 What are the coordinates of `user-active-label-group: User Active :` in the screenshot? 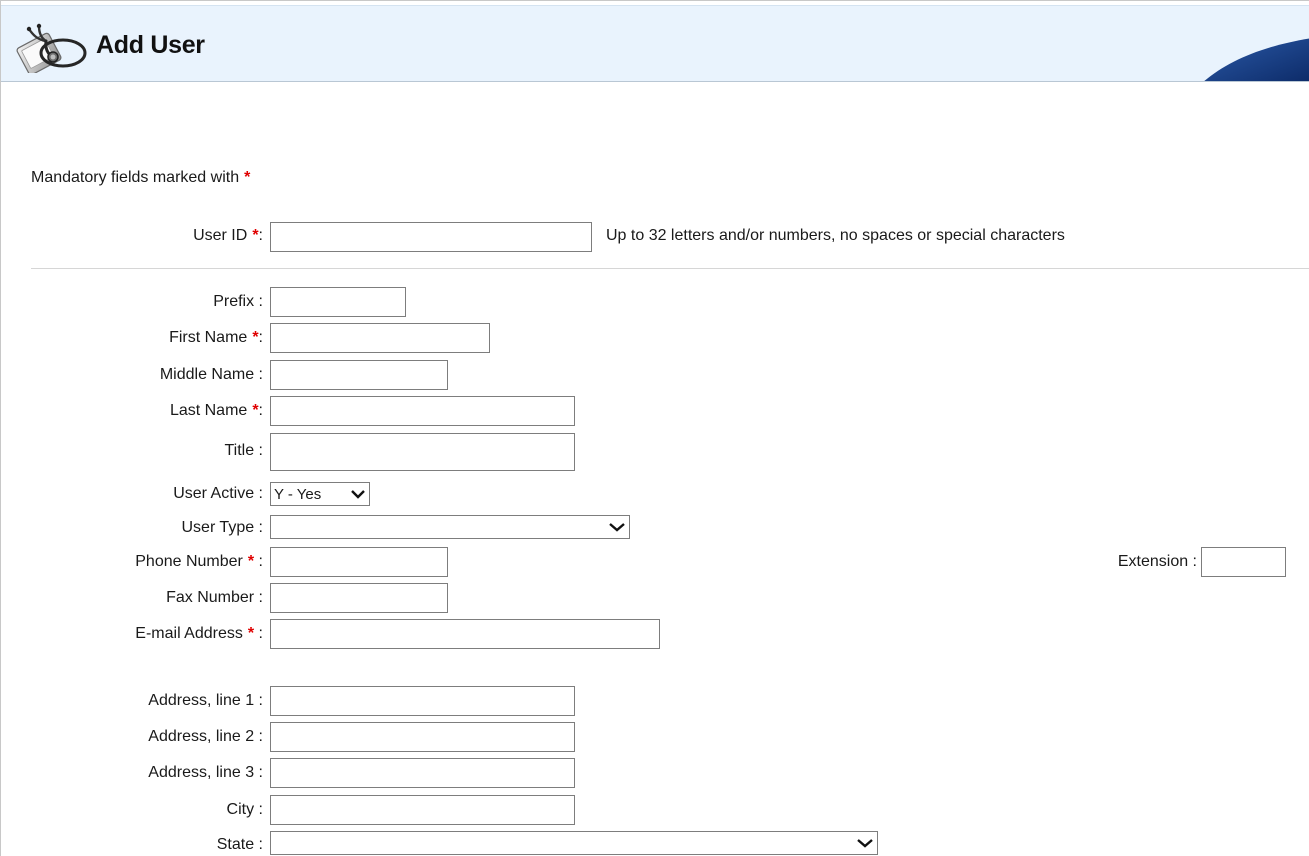 It's located at (218, 493).